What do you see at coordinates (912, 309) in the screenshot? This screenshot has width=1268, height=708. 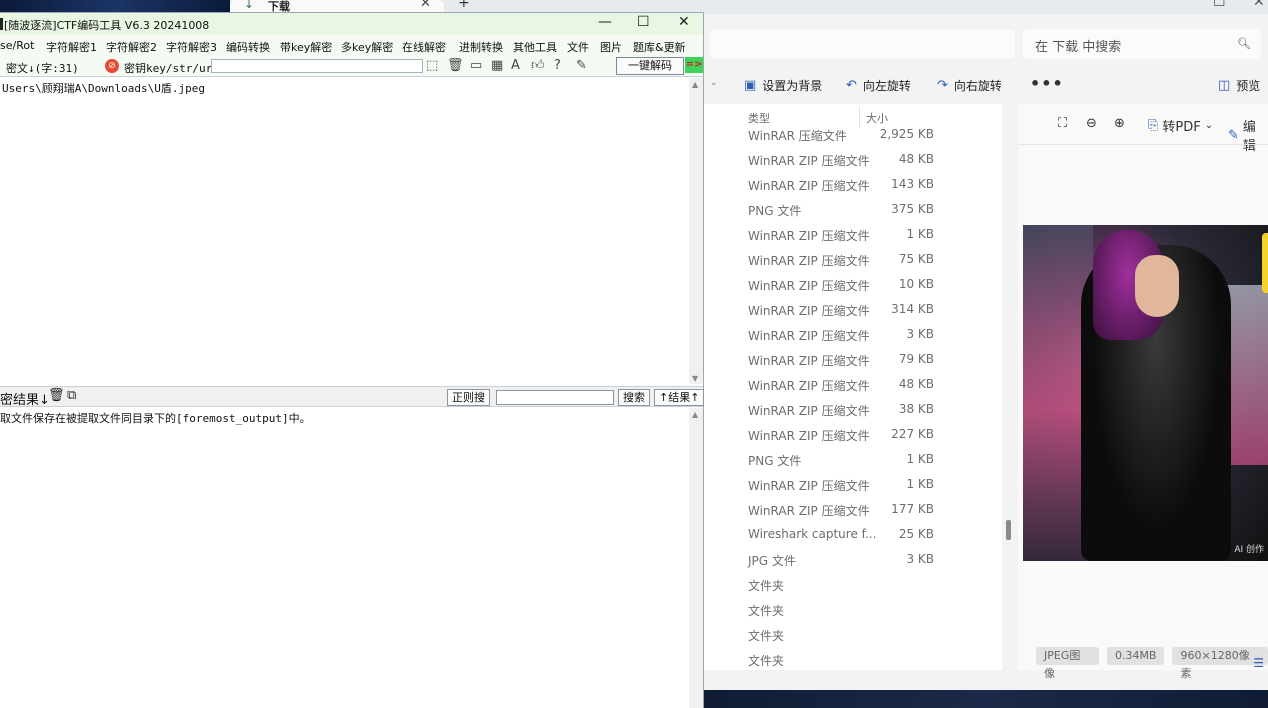 I see `file-size: 314 KB` at bounding box center [912, 309].